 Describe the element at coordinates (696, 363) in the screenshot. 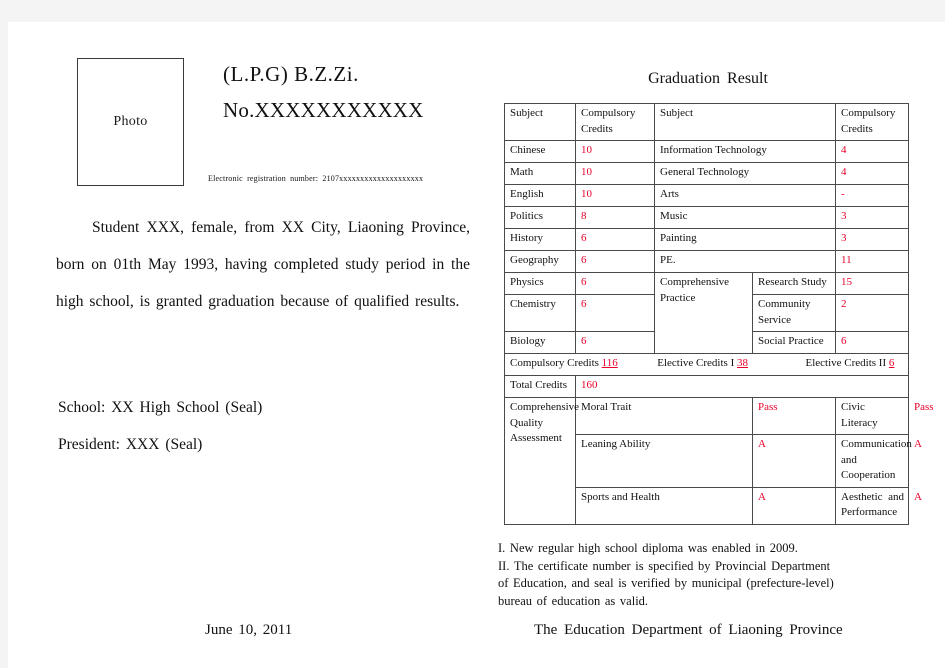

I see `elective1-credits-label: Elective Credits I` at that location.